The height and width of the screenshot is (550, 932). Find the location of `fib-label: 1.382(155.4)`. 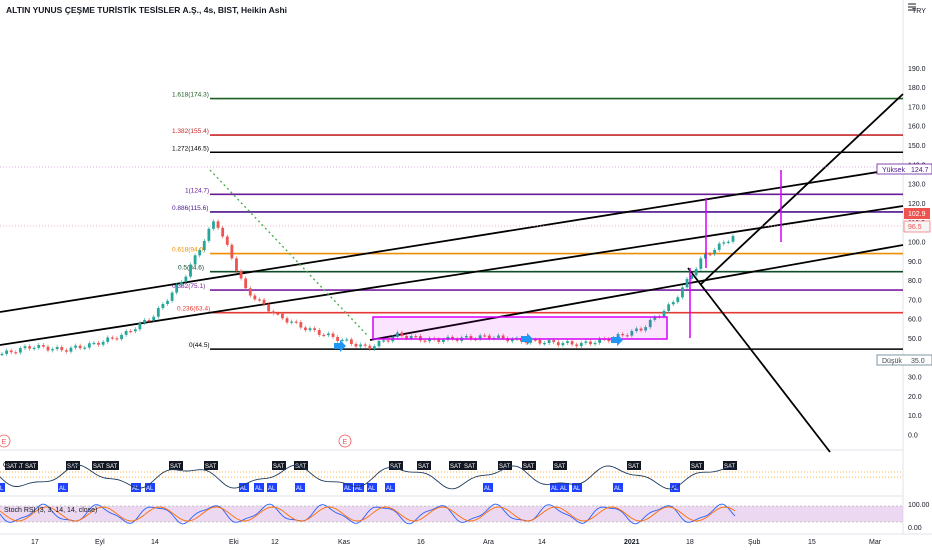

fib-label: 1.382(155.4) is located at coordinates (190, 131).